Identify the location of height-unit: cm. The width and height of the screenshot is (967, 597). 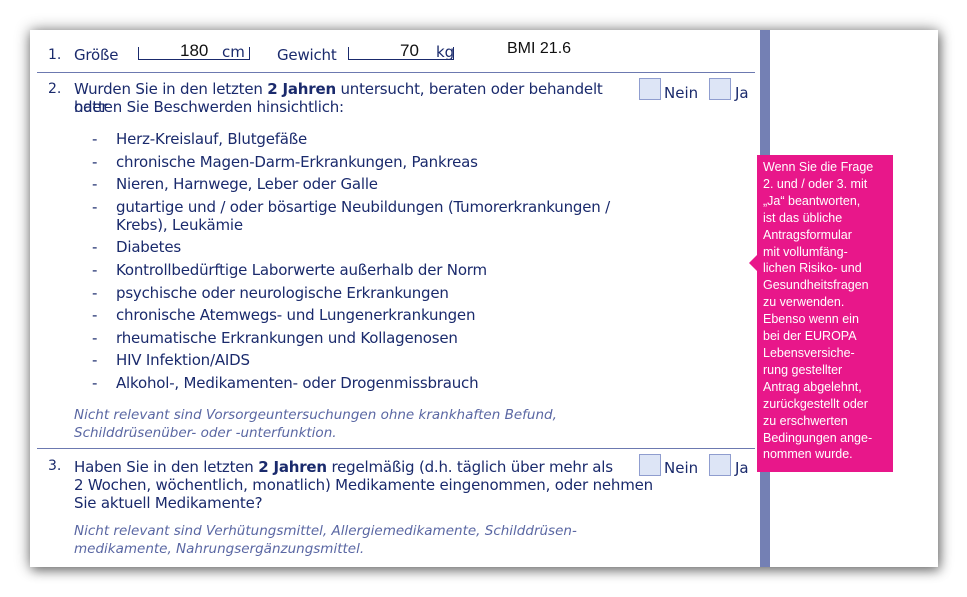
(233, 52).